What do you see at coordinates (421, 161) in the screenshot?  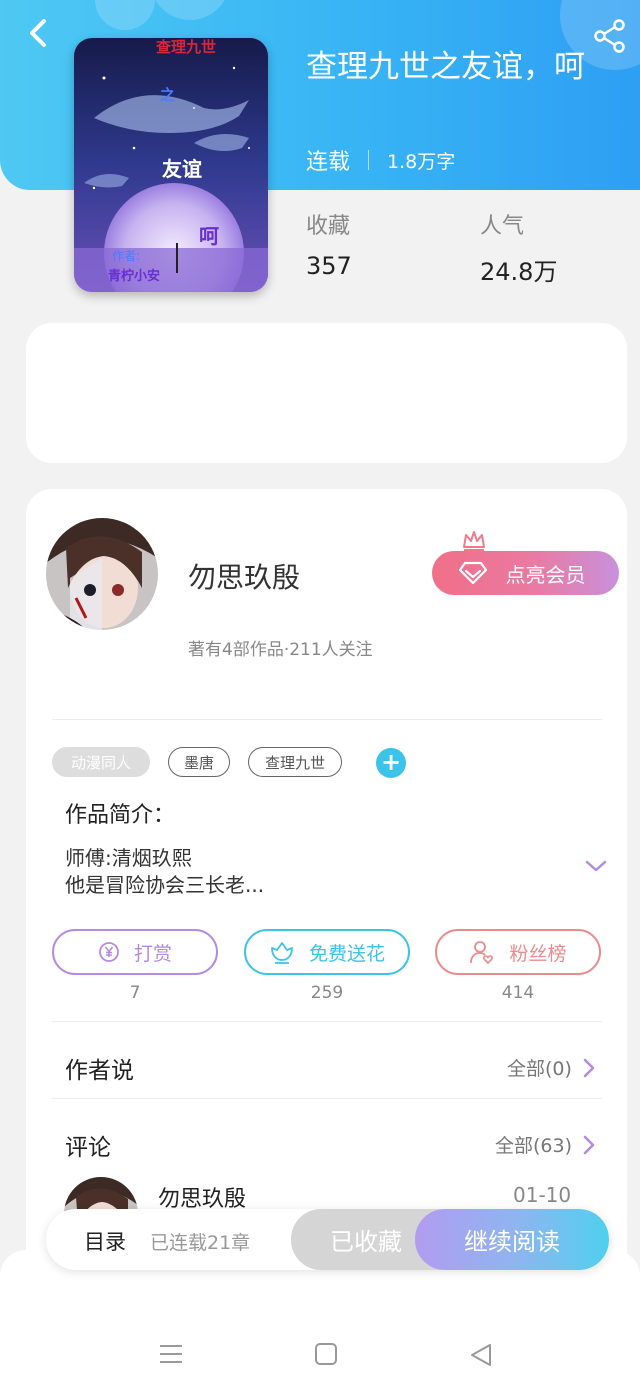 I see `book-word-count: 1.8万字` at bounding box center [421, 161].